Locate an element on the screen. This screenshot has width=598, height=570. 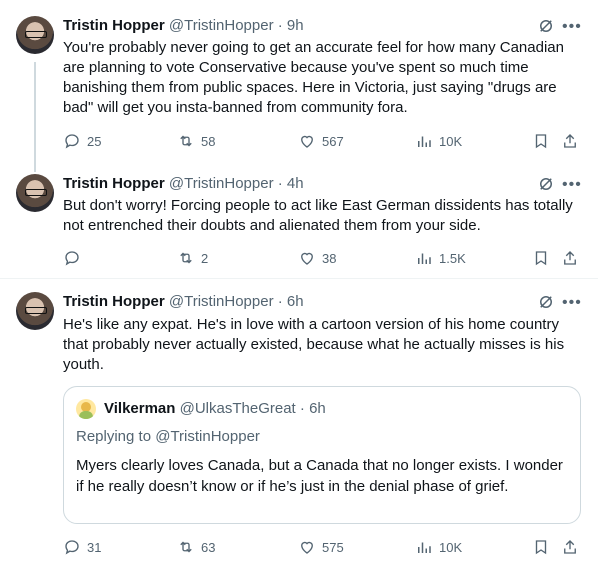
like-count: 575 is located at coordinates (333, 547).